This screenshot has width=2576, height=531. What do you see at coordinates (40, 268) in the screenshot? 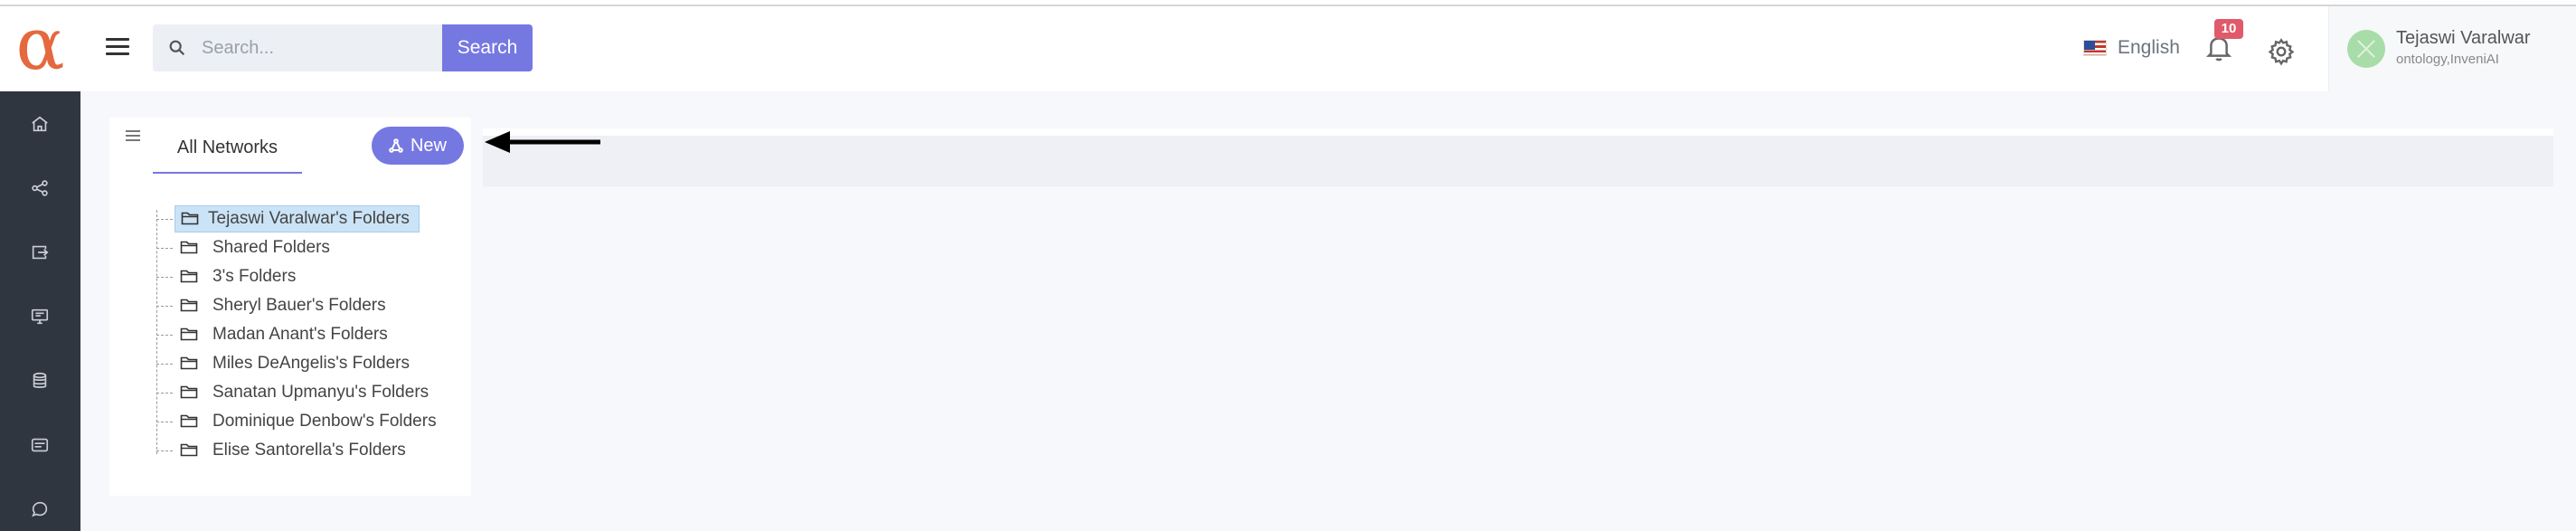
I see `left-sidebar: α` at bounding box center [40, 268].